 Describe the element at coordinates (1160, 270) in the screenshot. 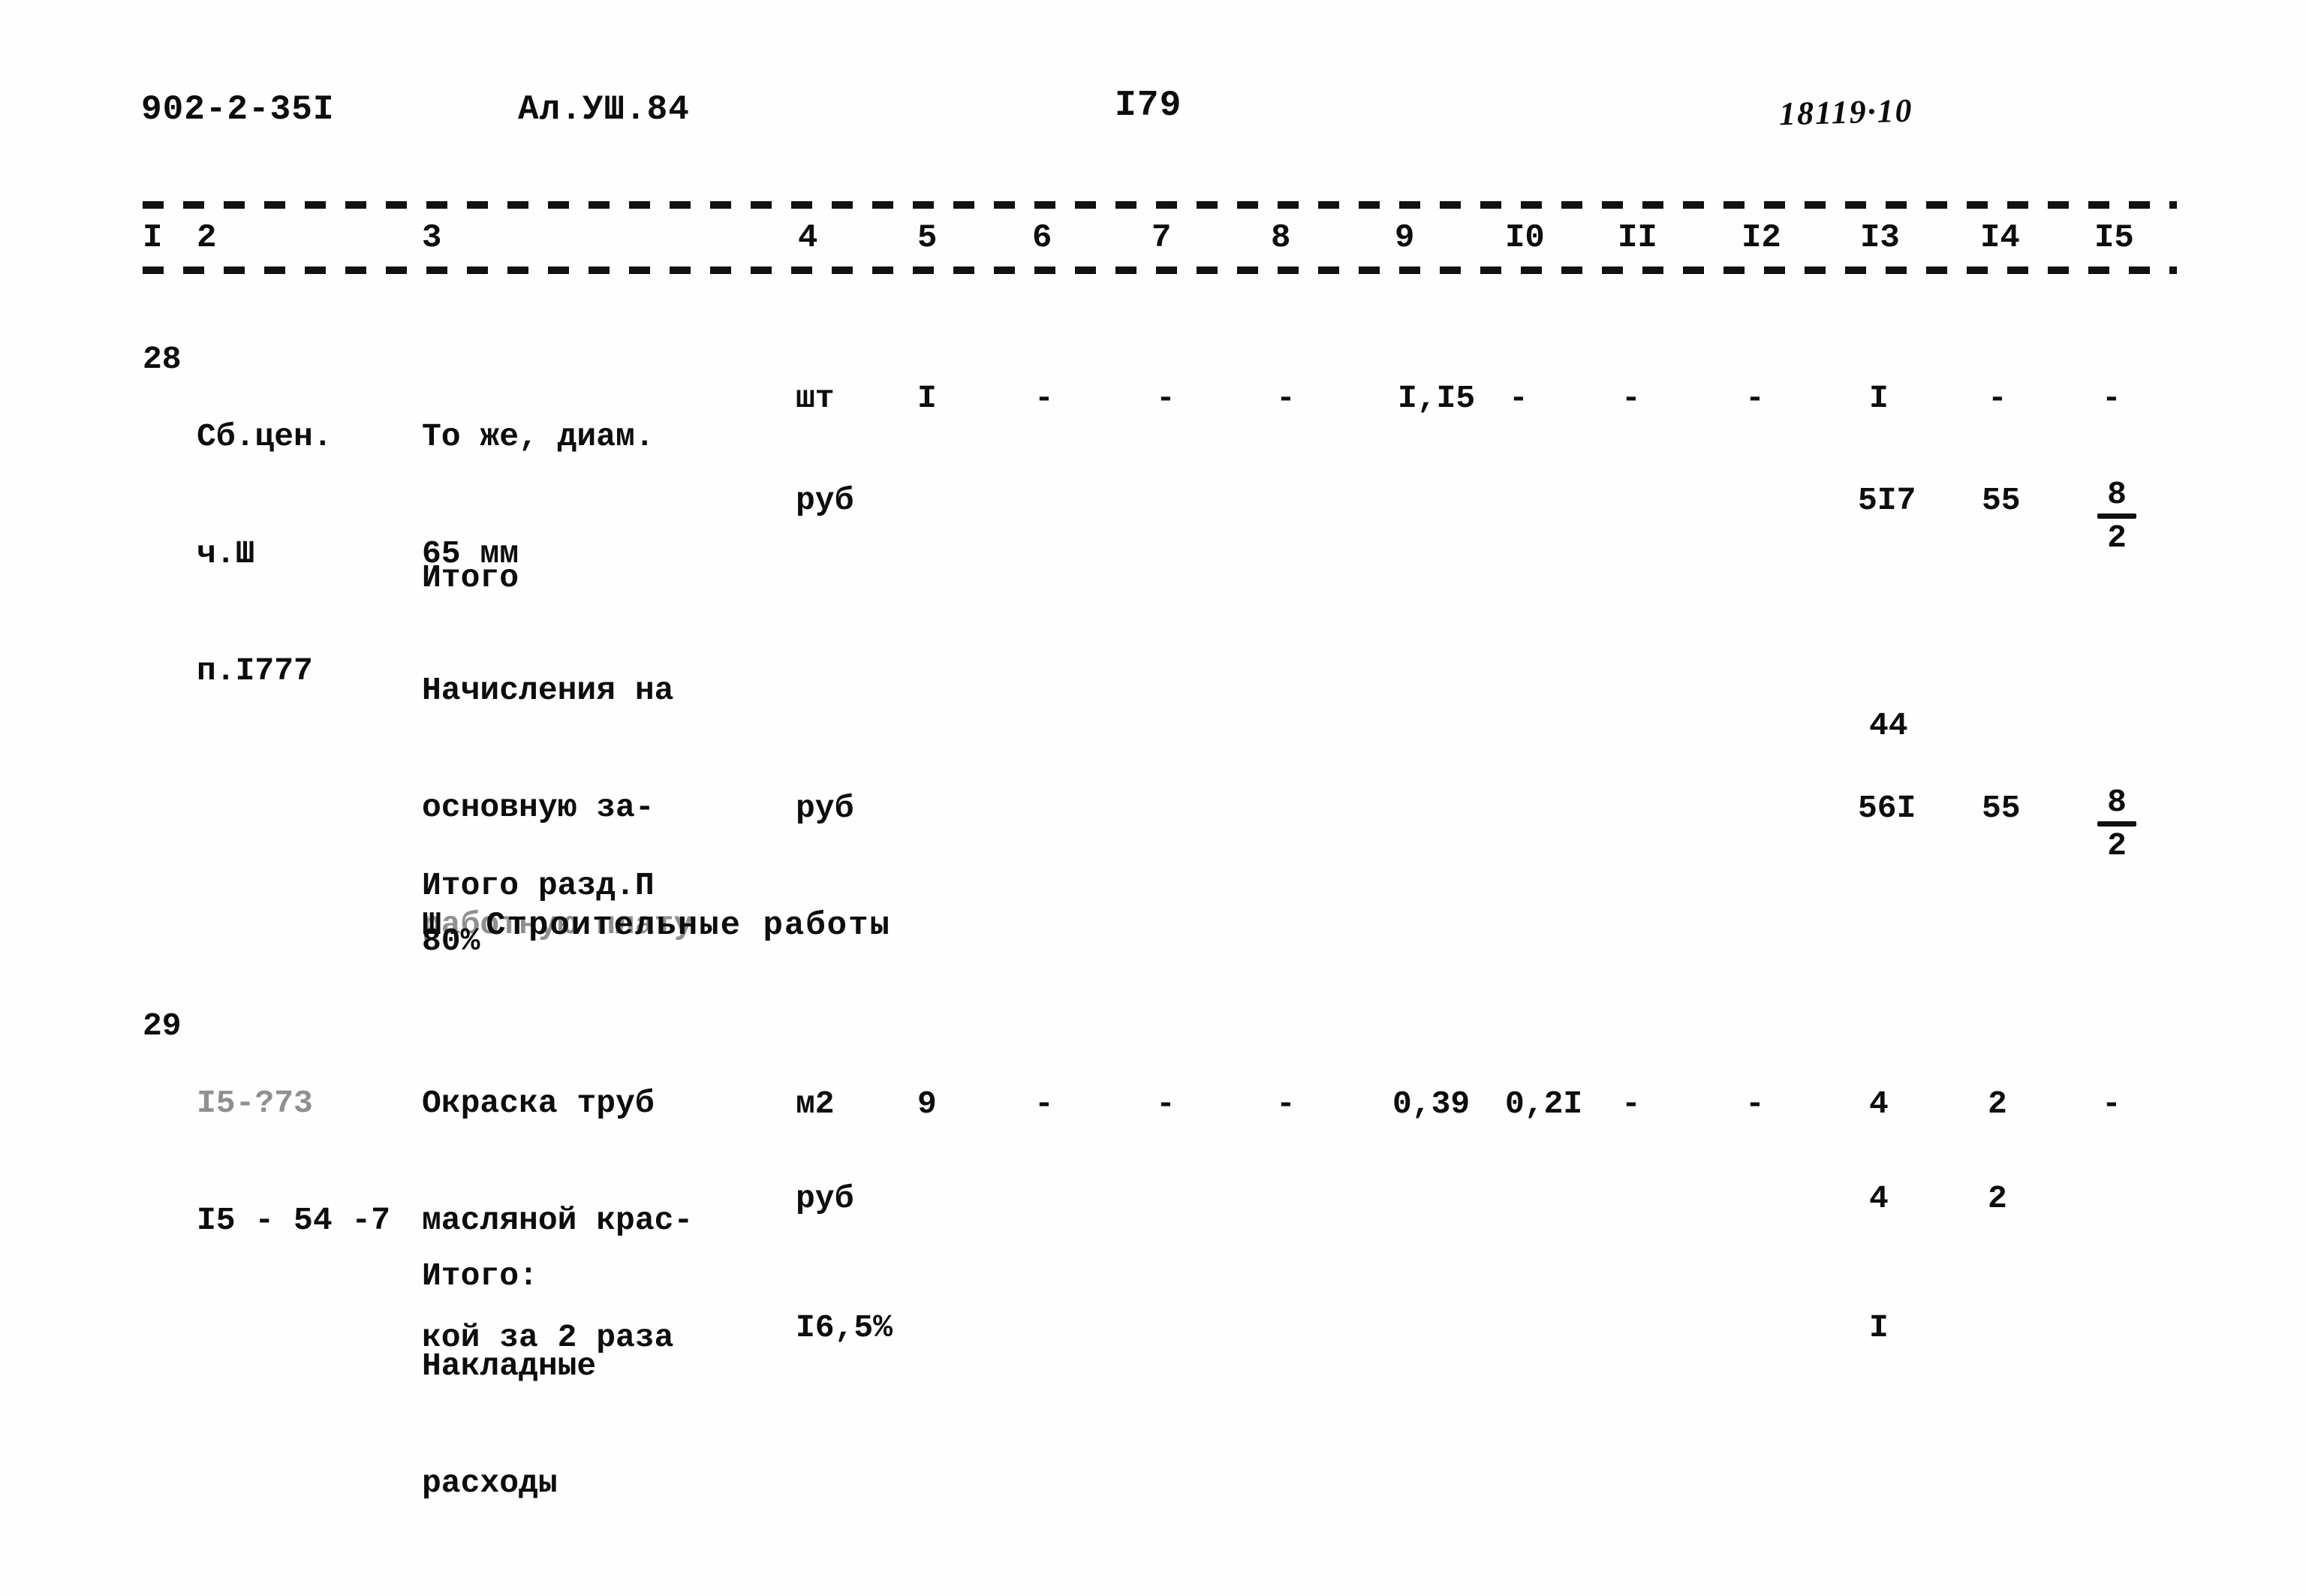

I see `table-bottom-rule` at that location.